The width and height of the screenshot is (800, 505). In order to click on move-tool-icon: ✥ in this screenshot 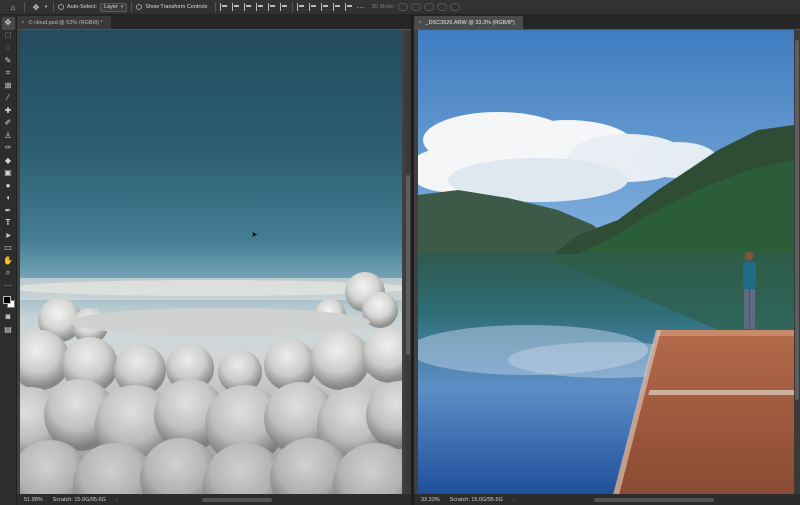, I will do `click(8, 23)`.